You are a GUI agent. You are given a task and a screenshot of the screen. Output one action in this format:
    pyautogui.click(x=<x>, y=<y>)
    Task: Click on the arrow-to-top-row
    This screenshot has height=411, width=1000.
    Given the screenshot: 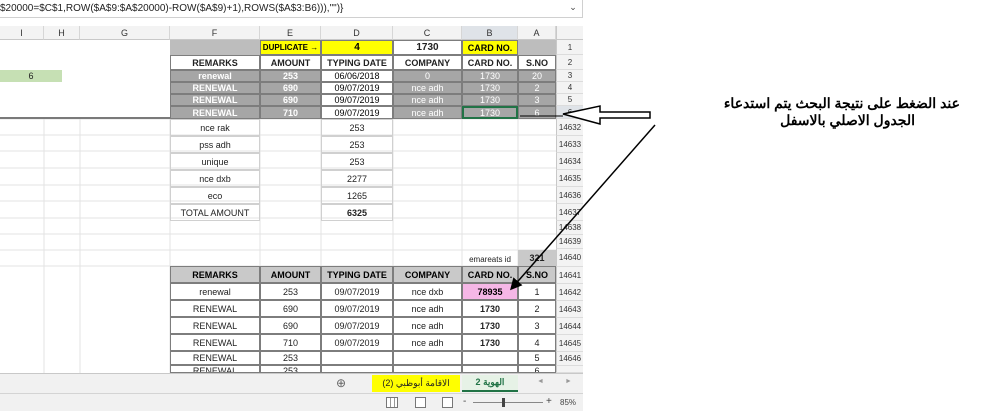 What is the action you would take?
    pyautogui.click(x=606, y=115)
    